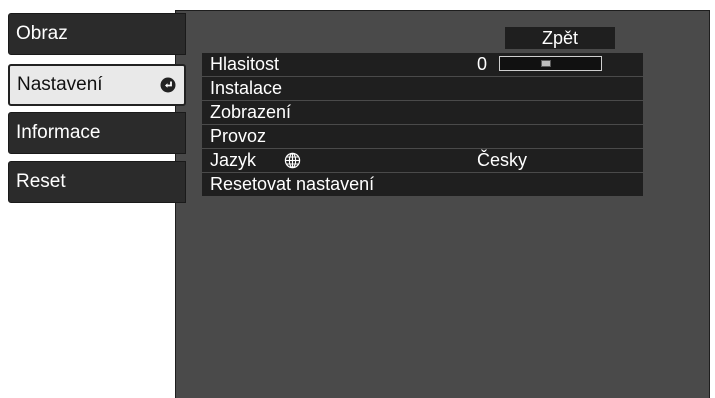  What do you see at coordinates (238, 136) in the screenshot?
I see `menu-item-label: Provoz` at bounding box center [238, 136].